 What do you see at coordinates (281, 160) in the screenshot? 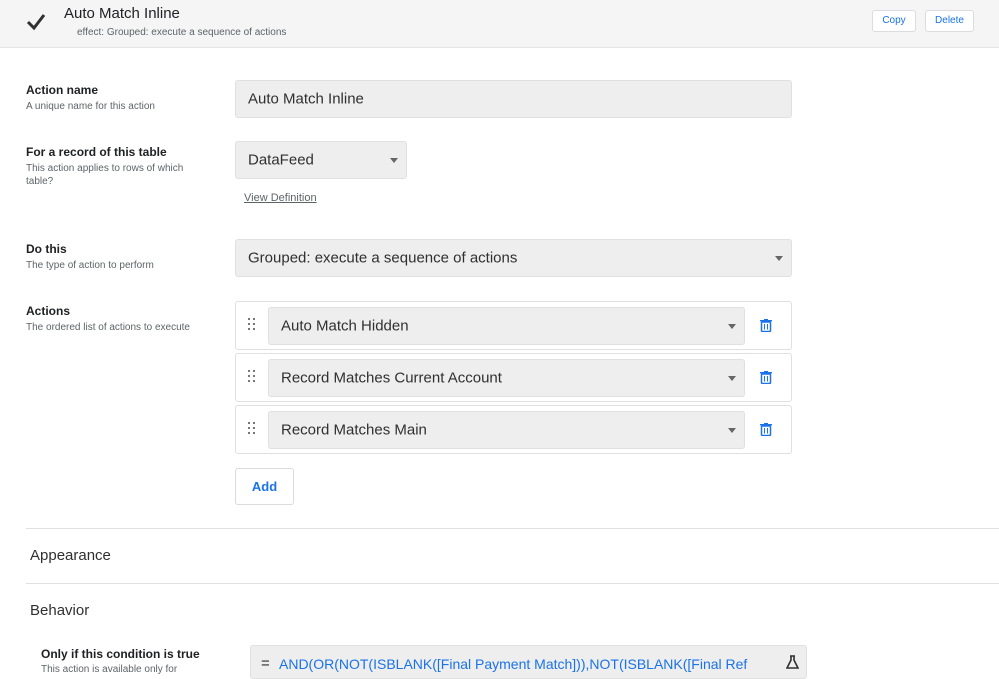
I see `table-select-value: DataFeed` at bounding box center [281, 160].